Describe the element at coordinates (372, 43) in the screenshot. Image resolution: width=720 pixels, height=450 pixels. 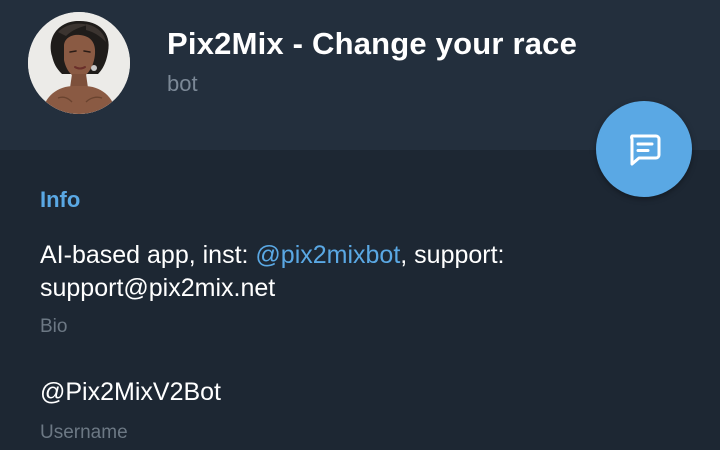
I see `profile-title: Pix2Mix - Change your race` at that location.